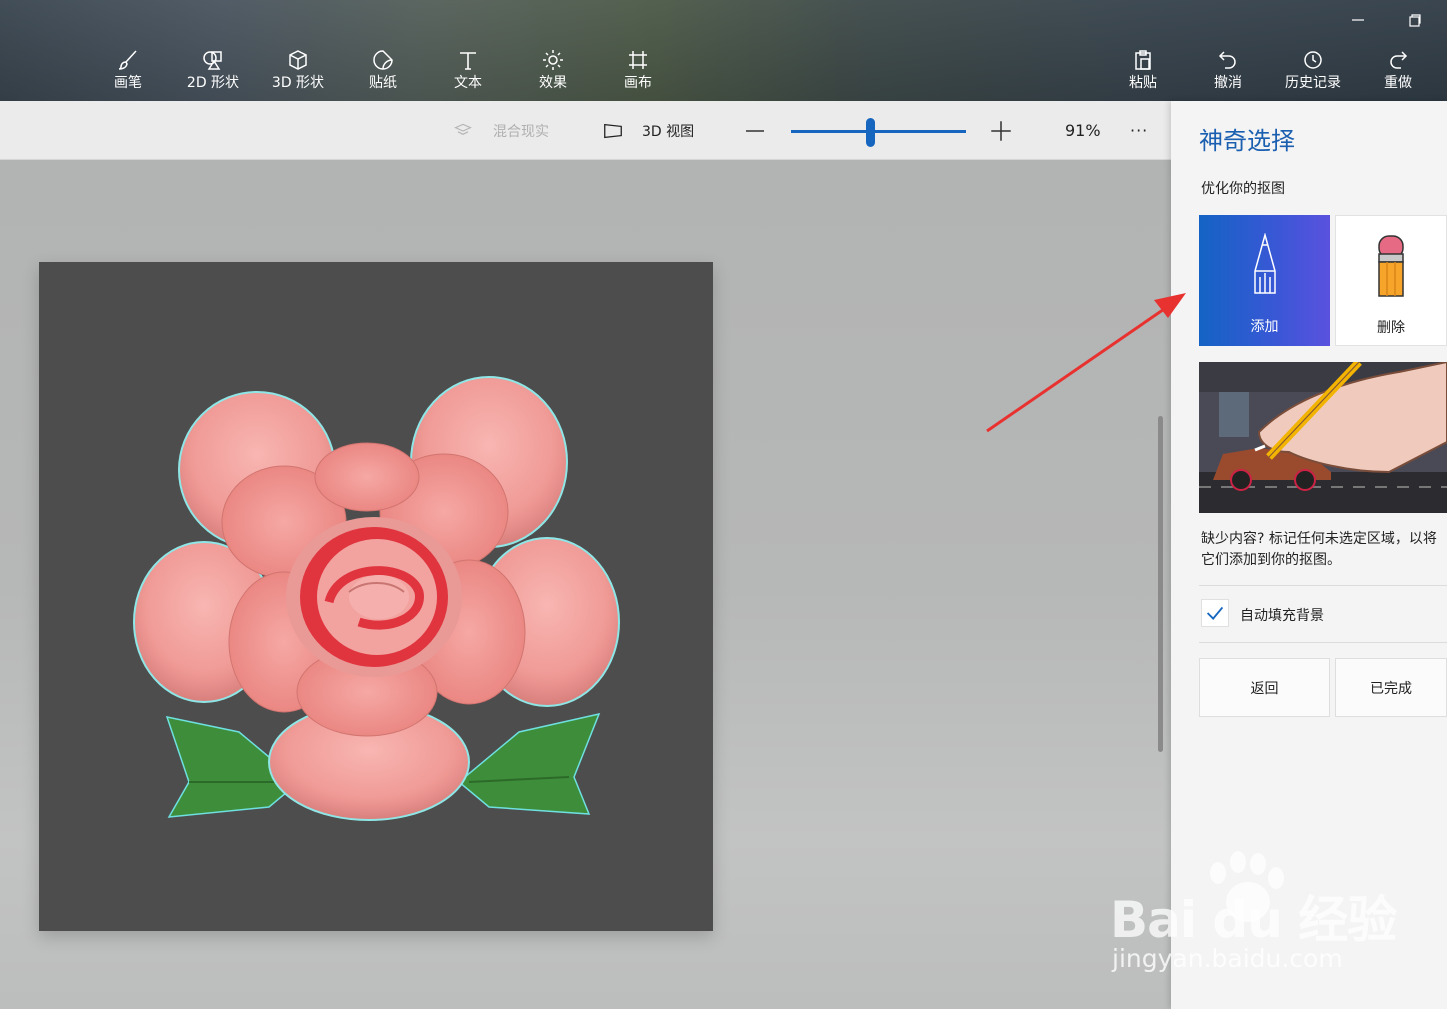 The image size is (1447, 1009). I want to click on back-label: 返回, so click(1264, 688).